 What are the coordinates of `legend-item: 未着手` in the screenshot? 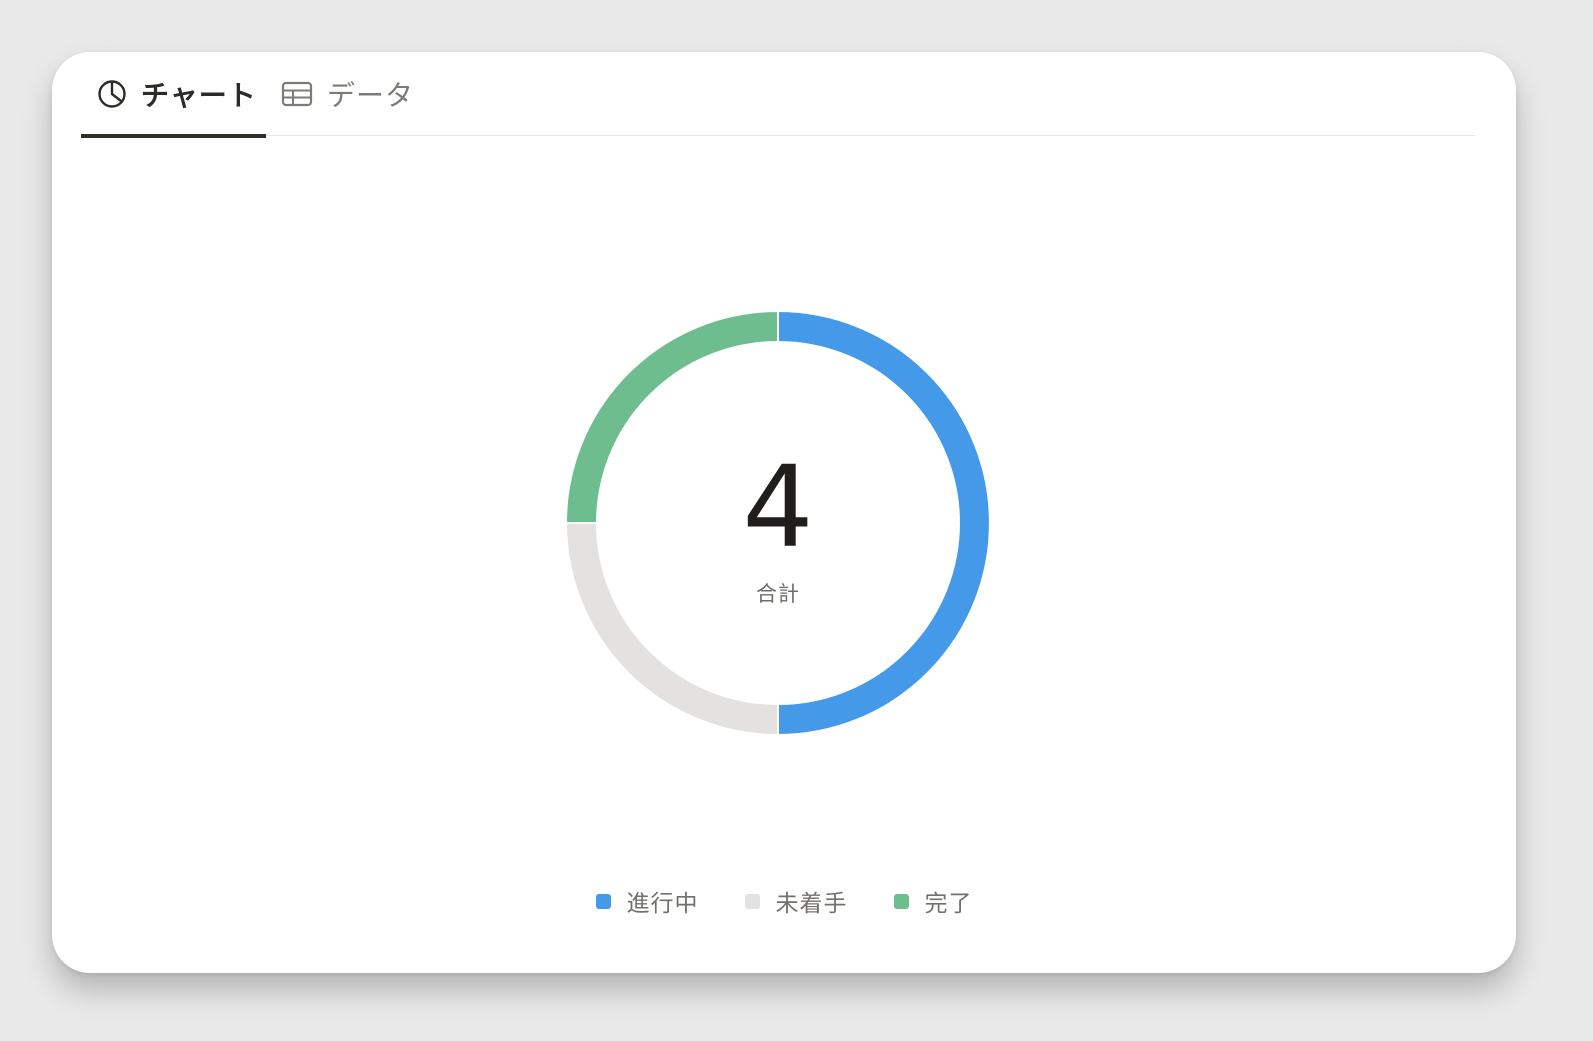 It's located at (796, 901).